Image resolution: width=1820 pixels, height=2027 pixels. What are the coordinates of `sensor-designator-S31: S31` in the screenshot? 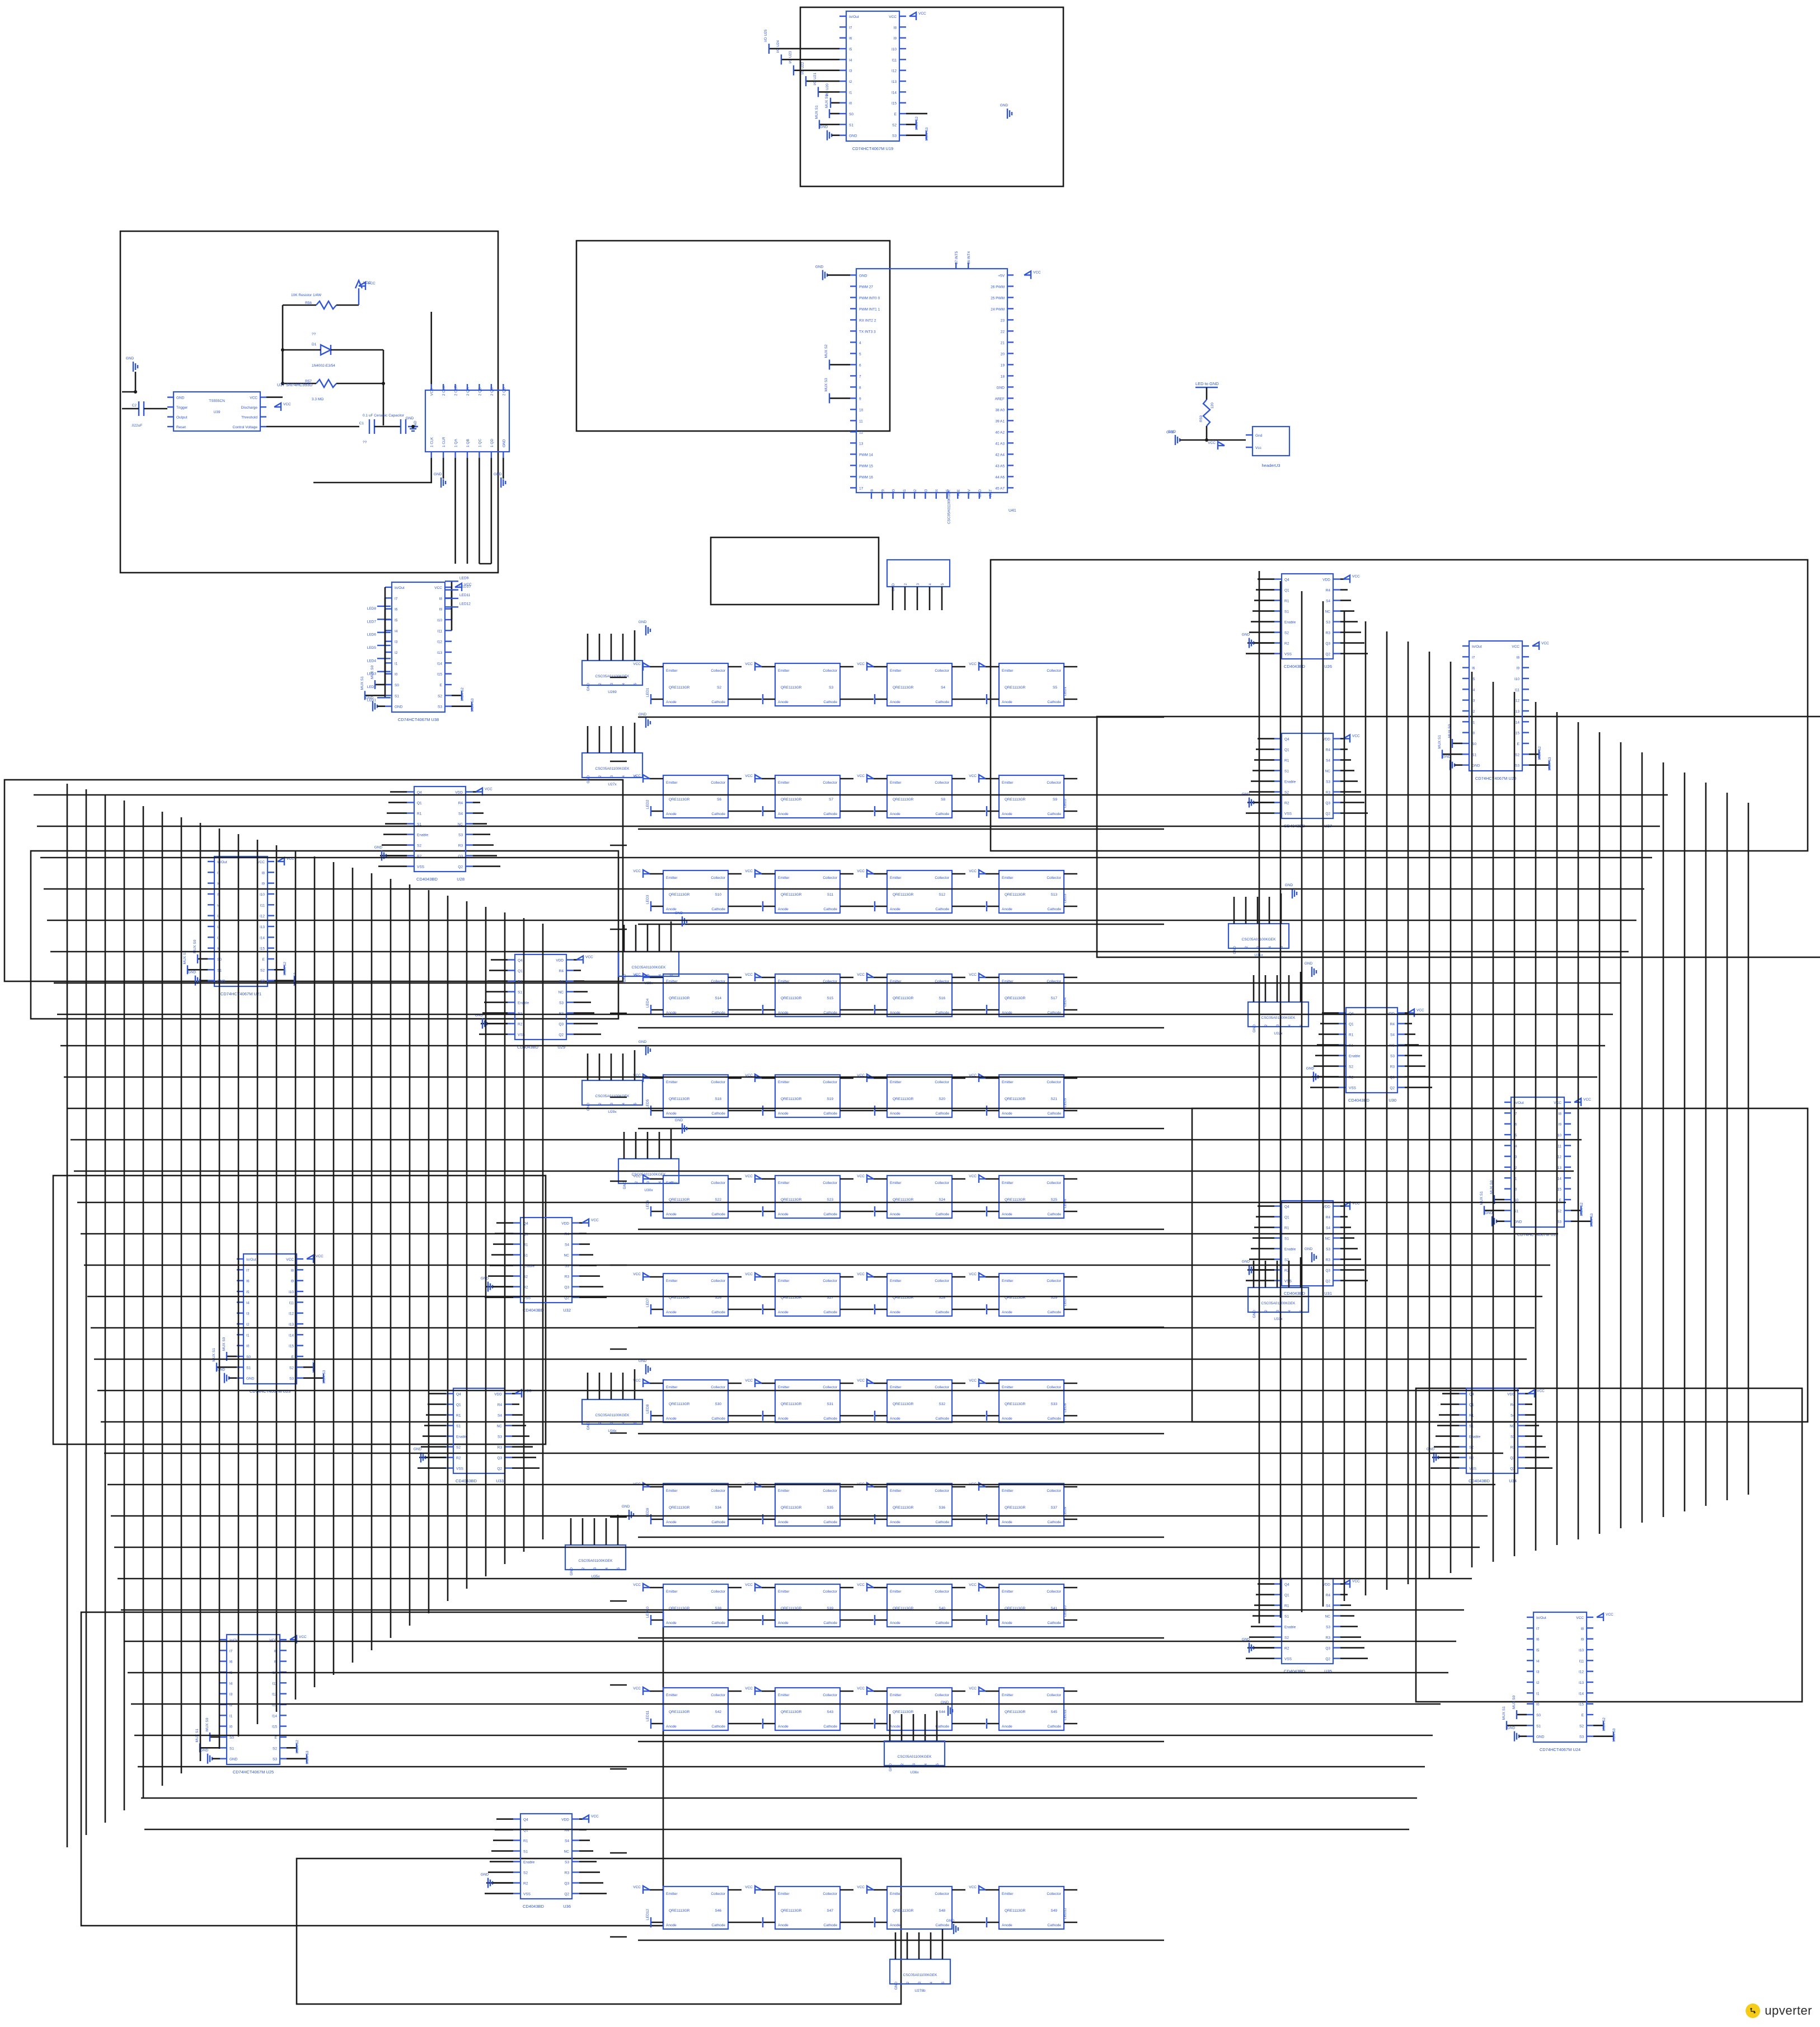 It's located at (830, 1404).